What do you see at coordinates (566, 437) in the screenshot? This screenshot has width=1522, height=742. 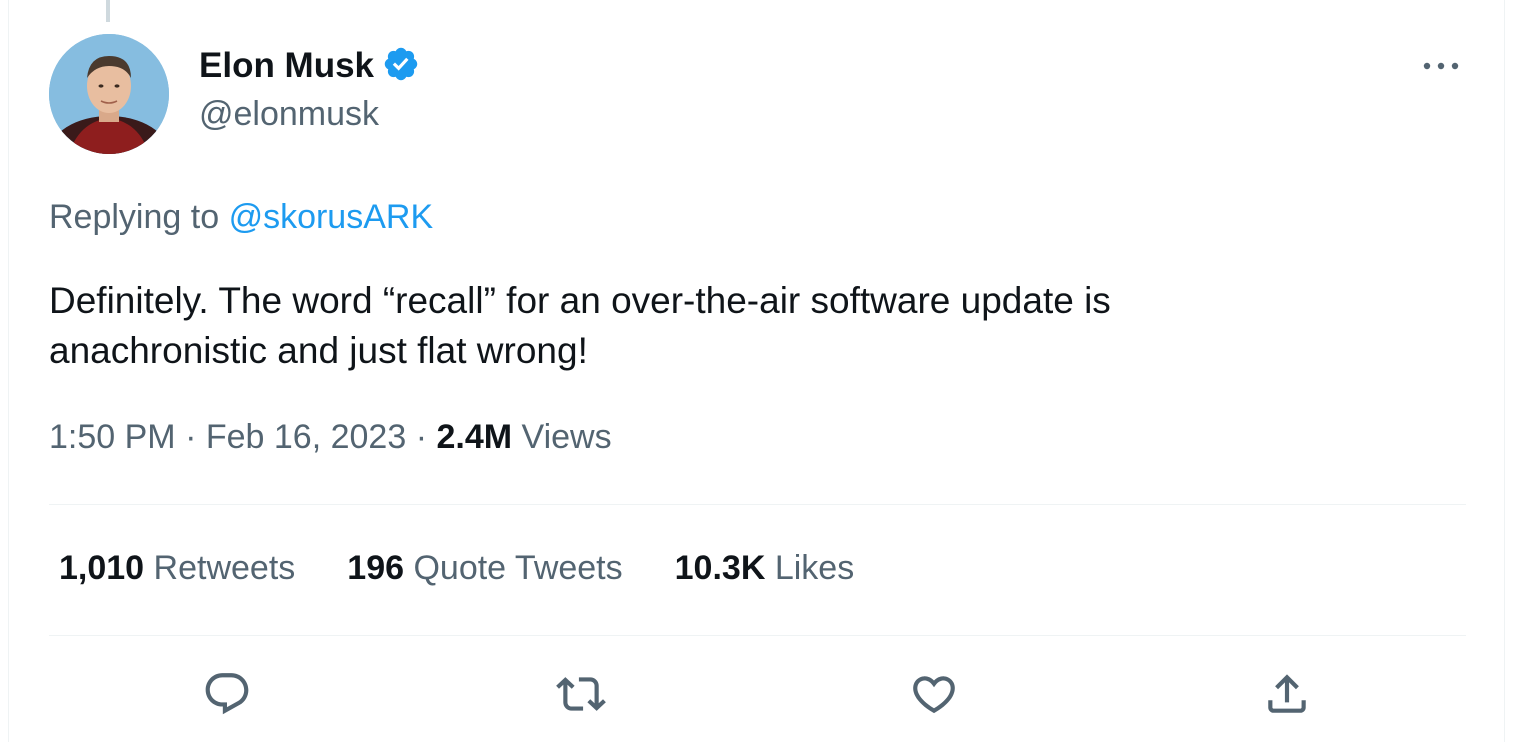 I see `views-label: Views` at bounding box center [566, 437].